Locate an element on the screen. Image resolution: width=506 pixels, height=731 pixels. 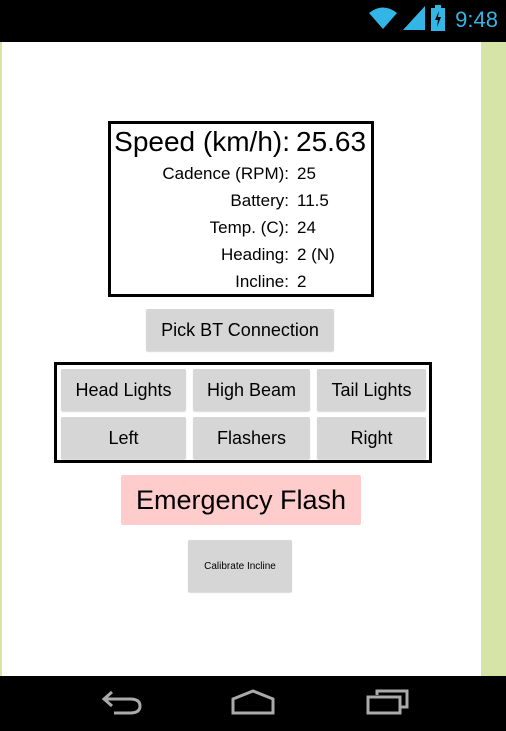
speed-value: 25.63 is located at coordinates (331, 141).